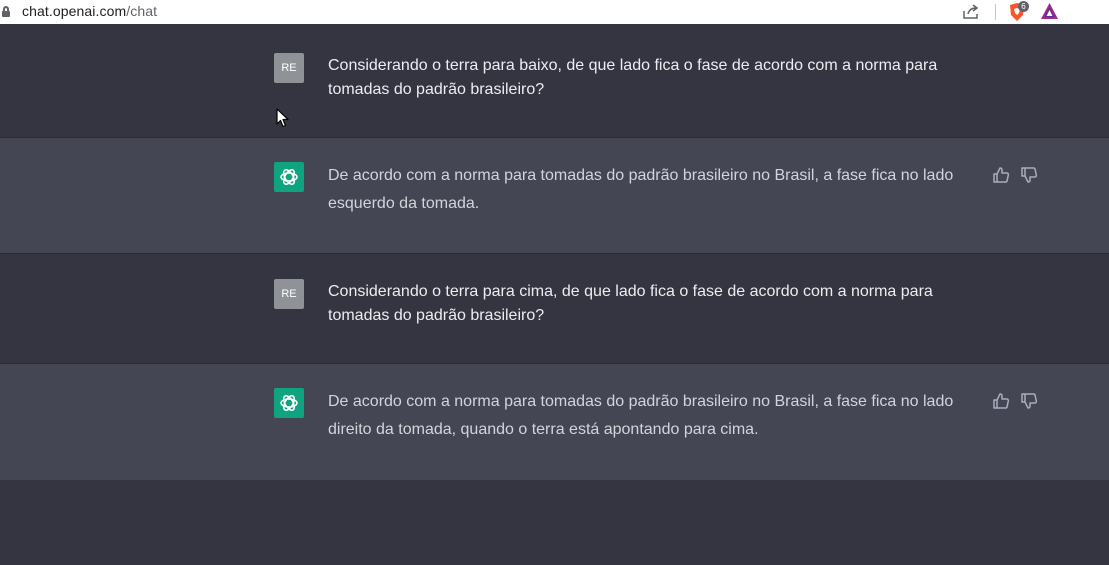 This screenshot has width=1109, height=565. What do you see at coordinates (89, 11) in the screenshot?
I see `url-text: chat.openai.com/chat` at bounding box center [89, 11].